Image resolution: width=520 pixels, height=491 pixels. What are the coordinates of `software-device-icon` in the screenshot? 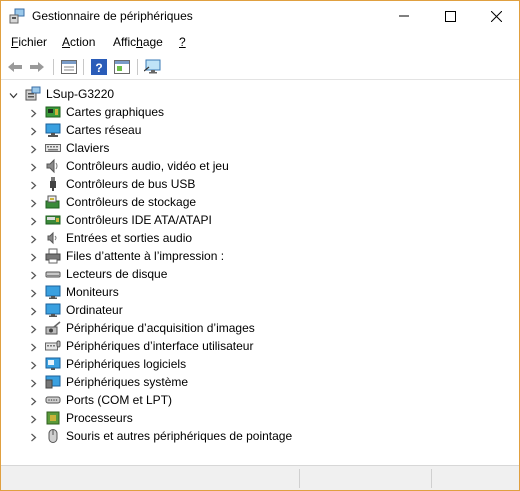 It's located at (53, 364).